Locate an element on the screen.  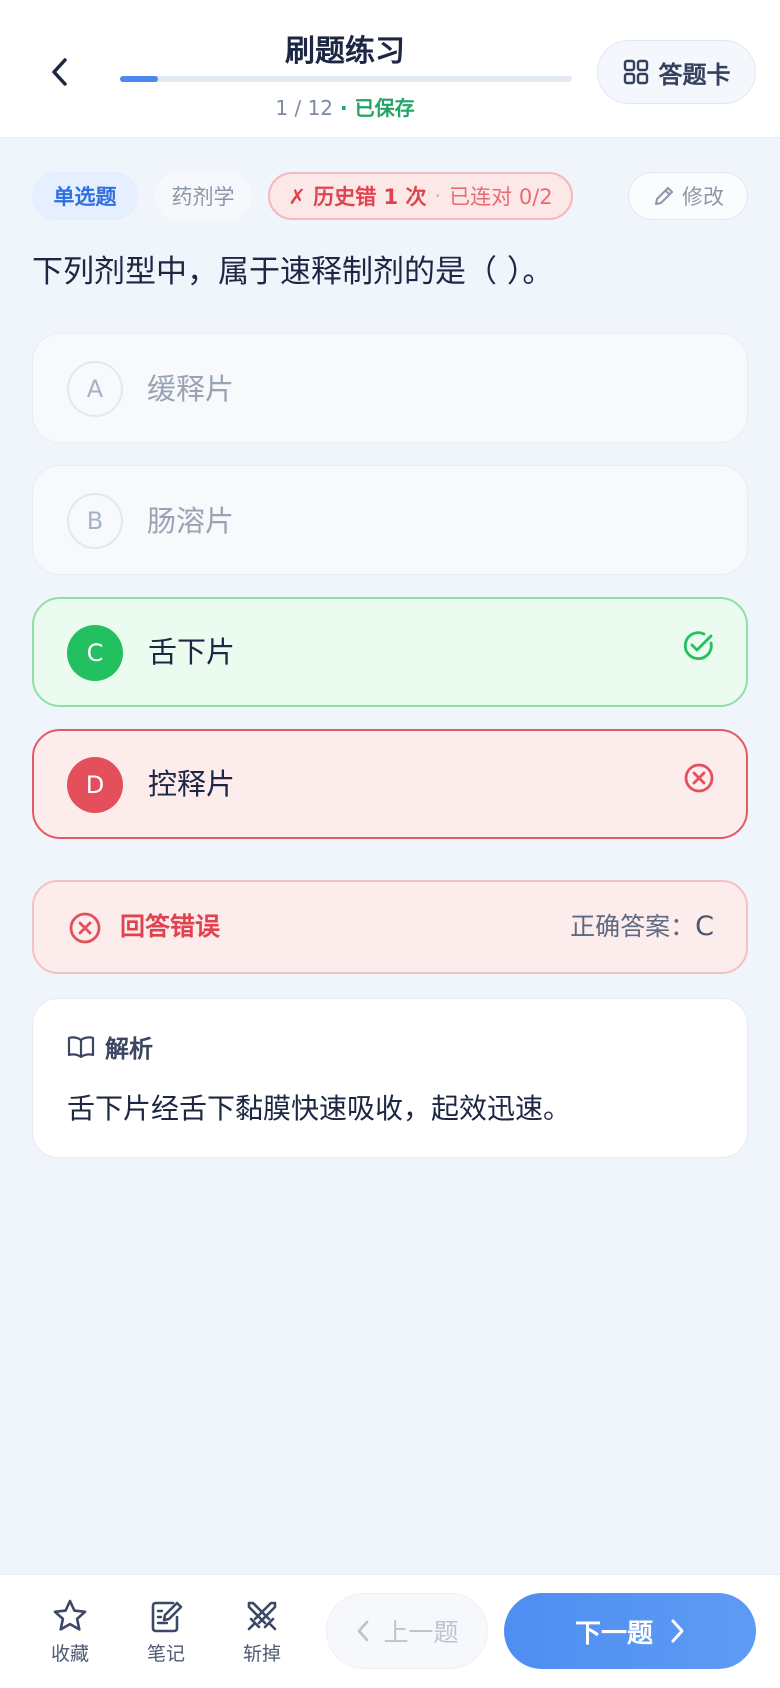
correct-answer: 正确答案：C is located at coordinates (642, 927).